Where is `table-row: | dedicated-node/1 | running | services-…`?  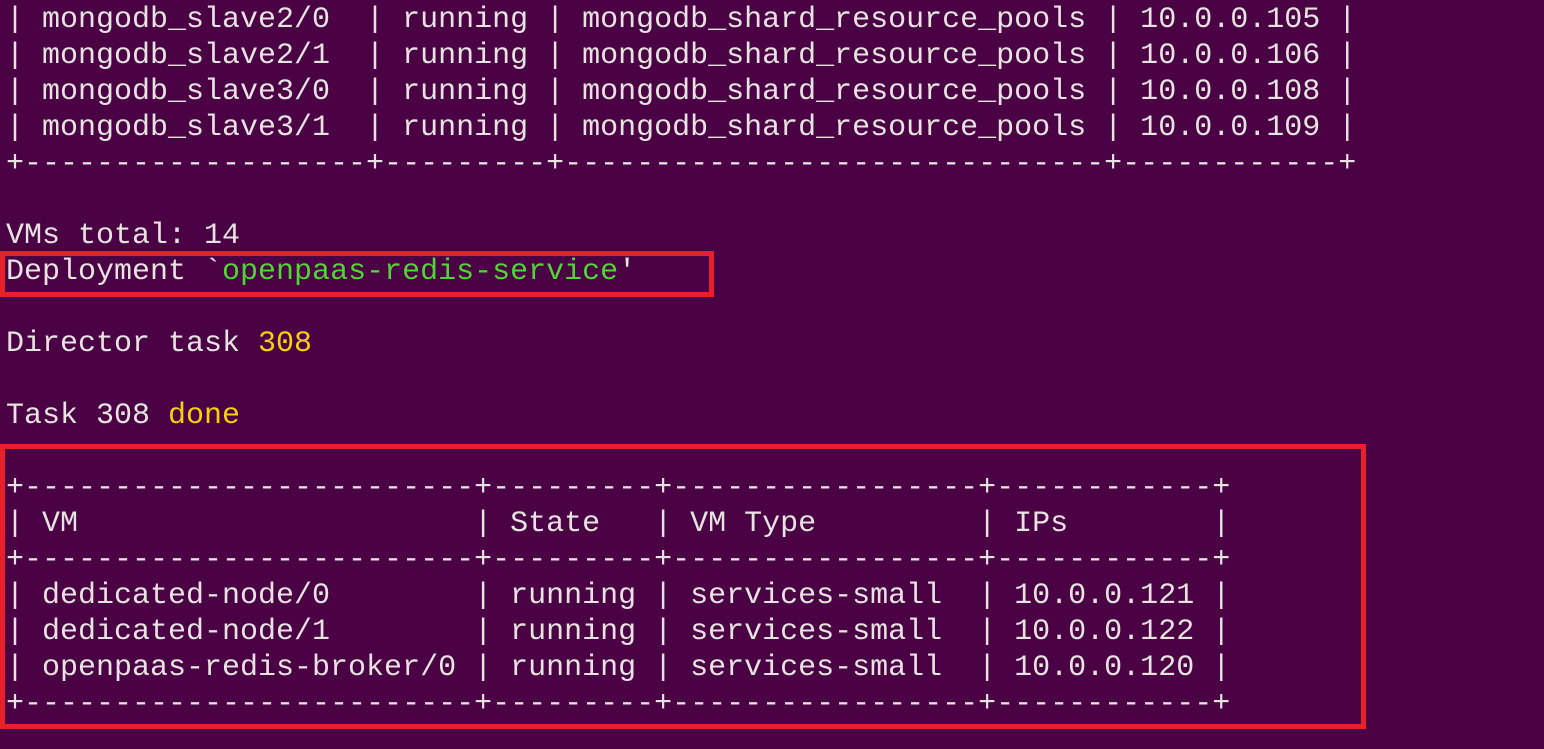 table-row: | dedicated-node/1 | running | services-… is located at coordinates (618, 632).